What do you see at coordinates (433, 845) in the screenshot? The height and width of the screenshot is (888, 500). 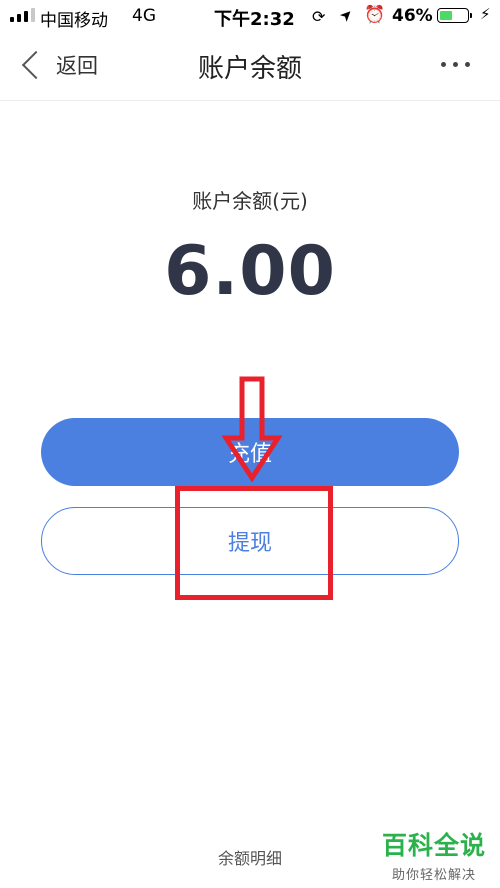 I see `watermark-brand: 百科全说` at bounding box center [433, 845].